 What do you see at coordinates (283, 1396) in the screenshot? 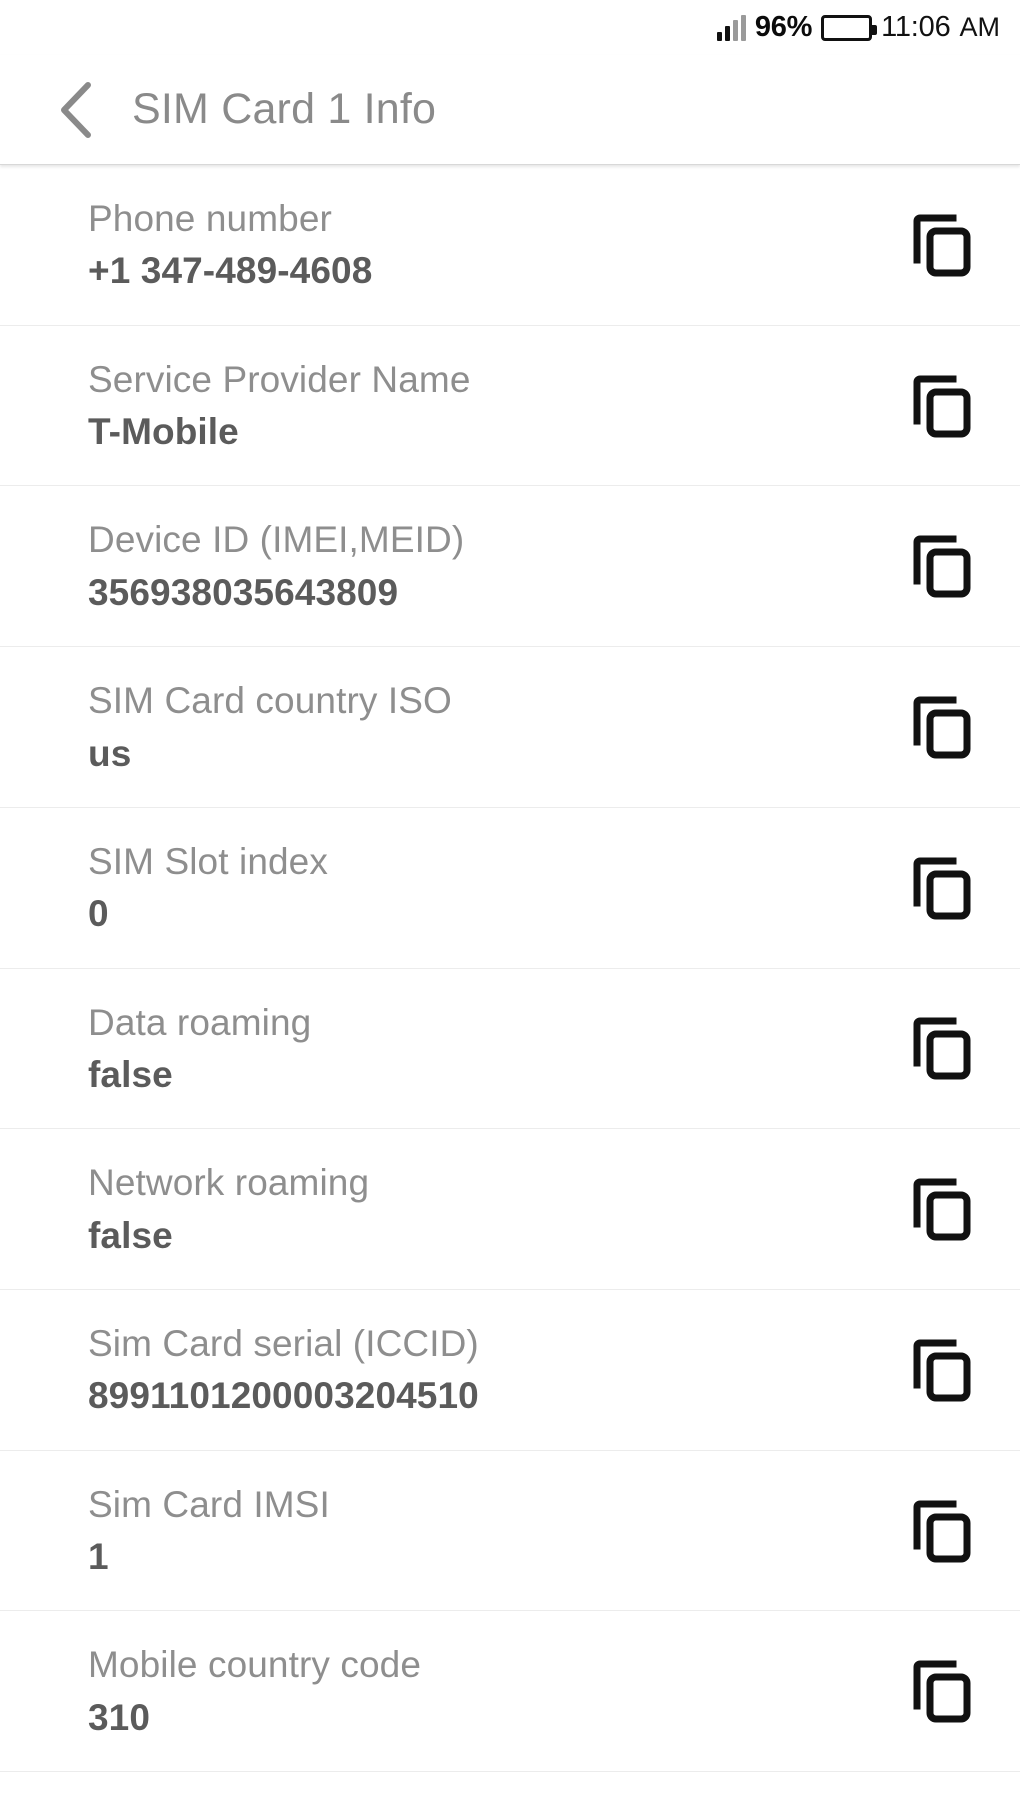
I see `row-value: 8991101200003204510` at bounding box center [283, 1396].